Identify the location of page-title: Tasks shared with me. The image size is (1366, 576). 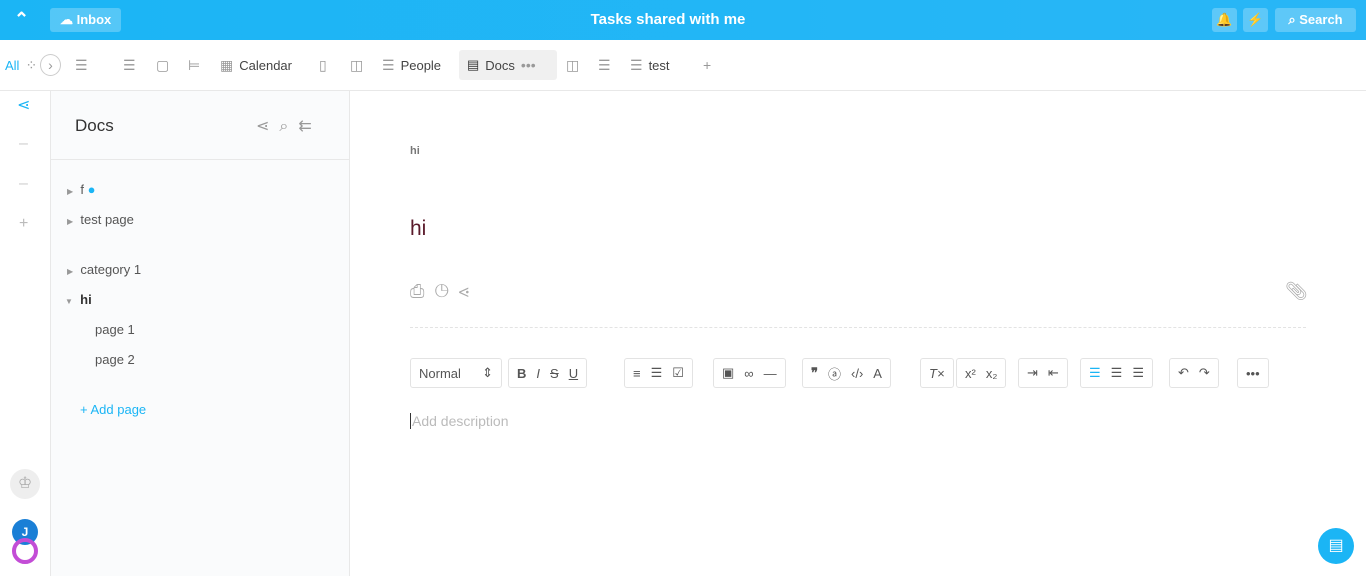
(668, 19).